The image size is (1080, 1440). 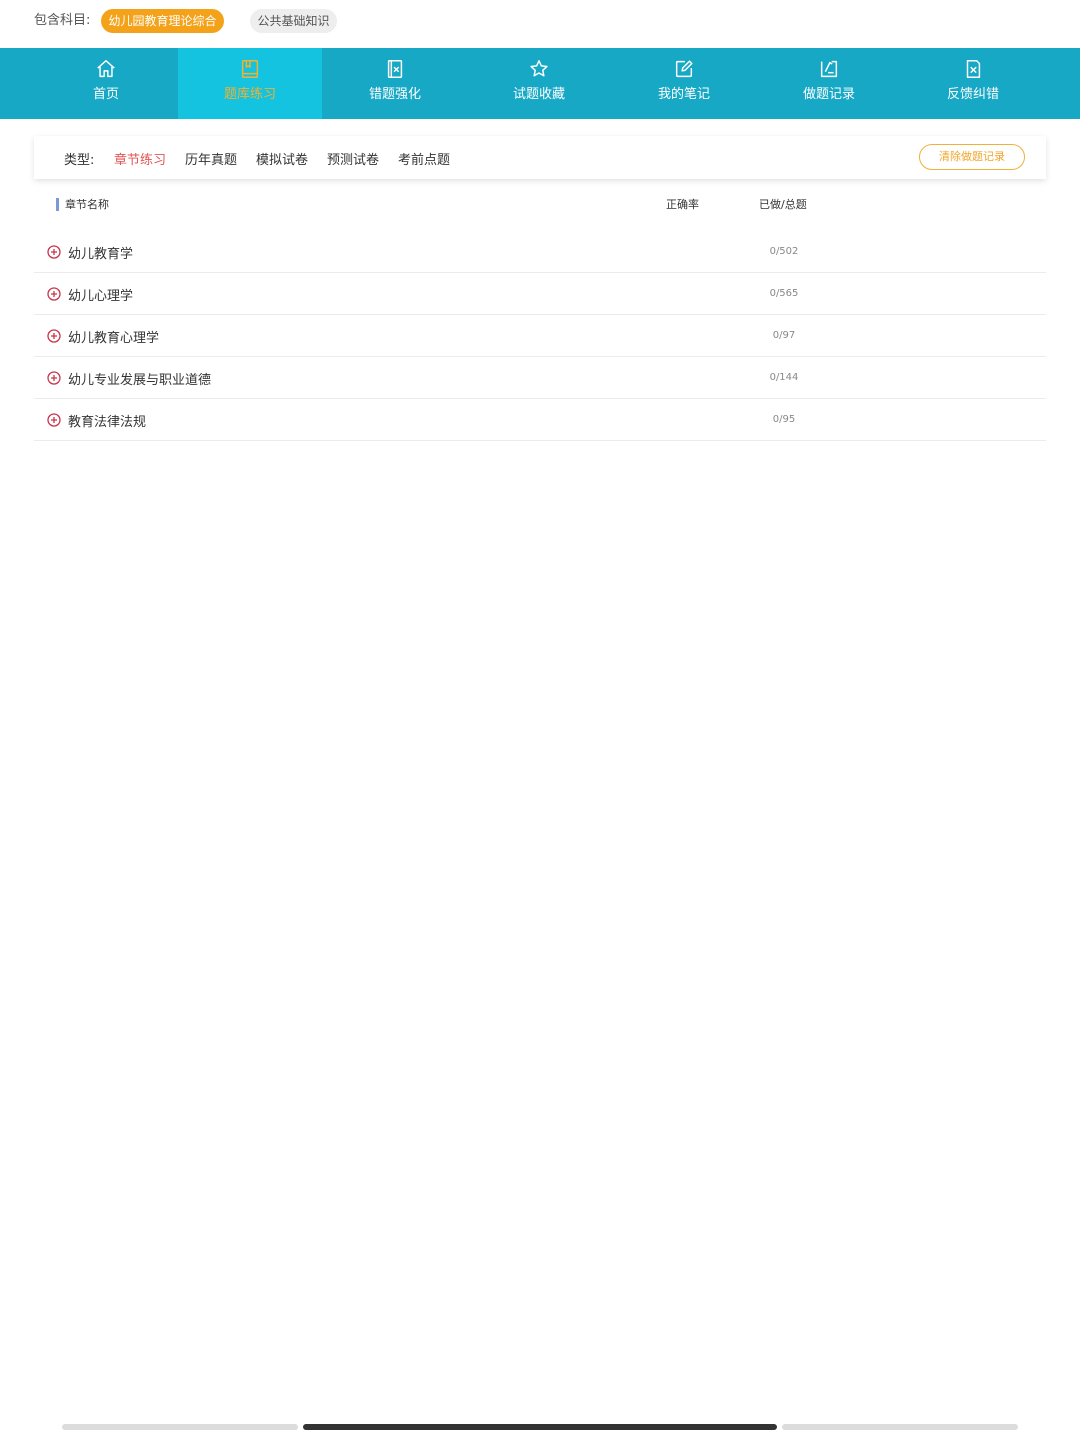 I want to click on progress-count: 0/95, so click(x=784, y=419).